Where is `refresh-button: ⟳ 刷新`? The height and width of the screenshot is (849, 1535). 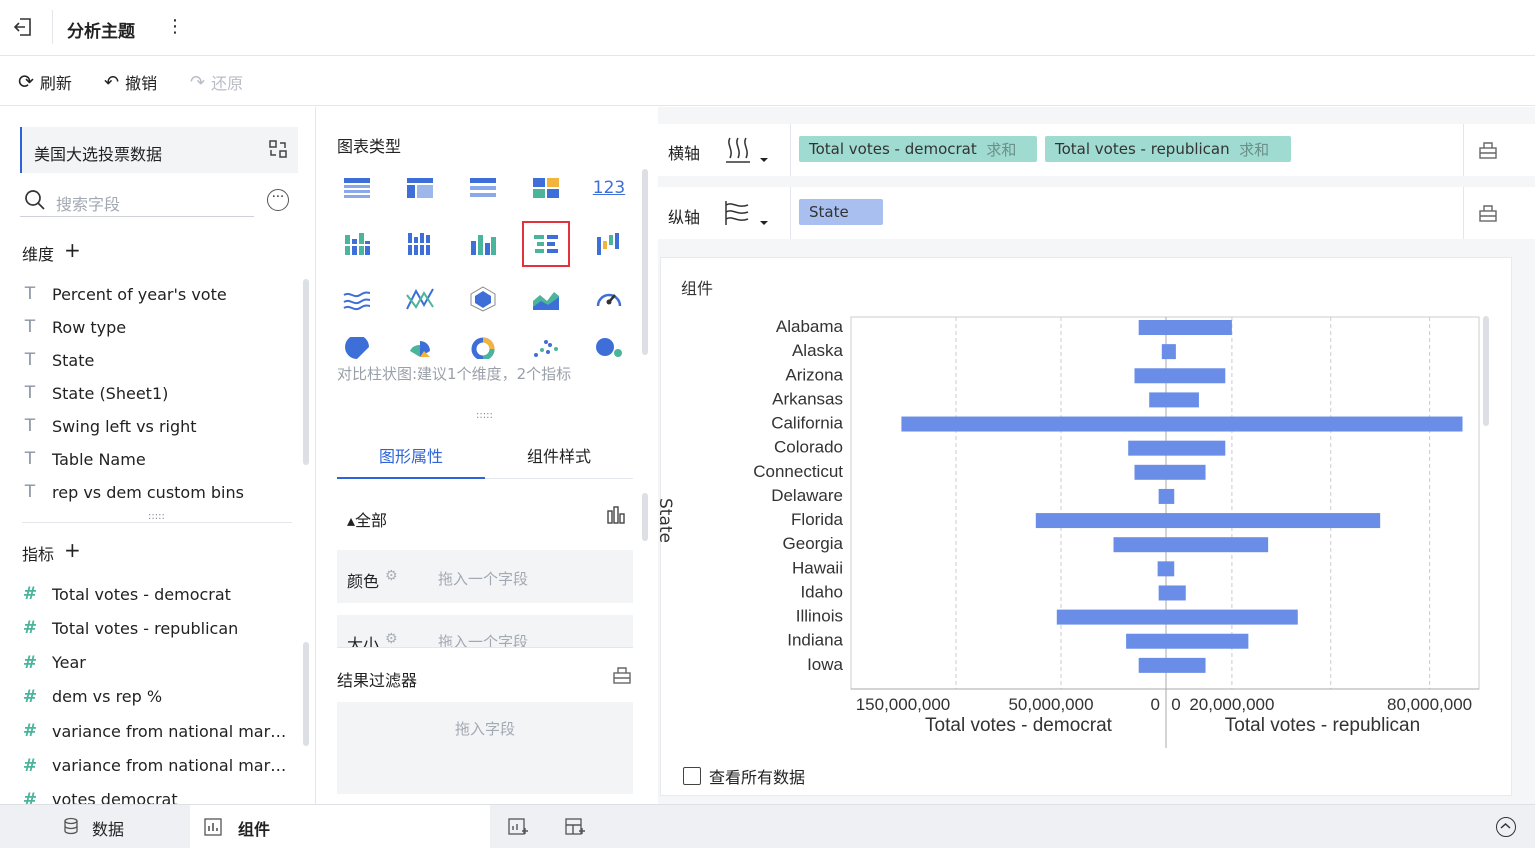
refresh-button: ⟳ 刷新 is located at coordinates (45, 82).